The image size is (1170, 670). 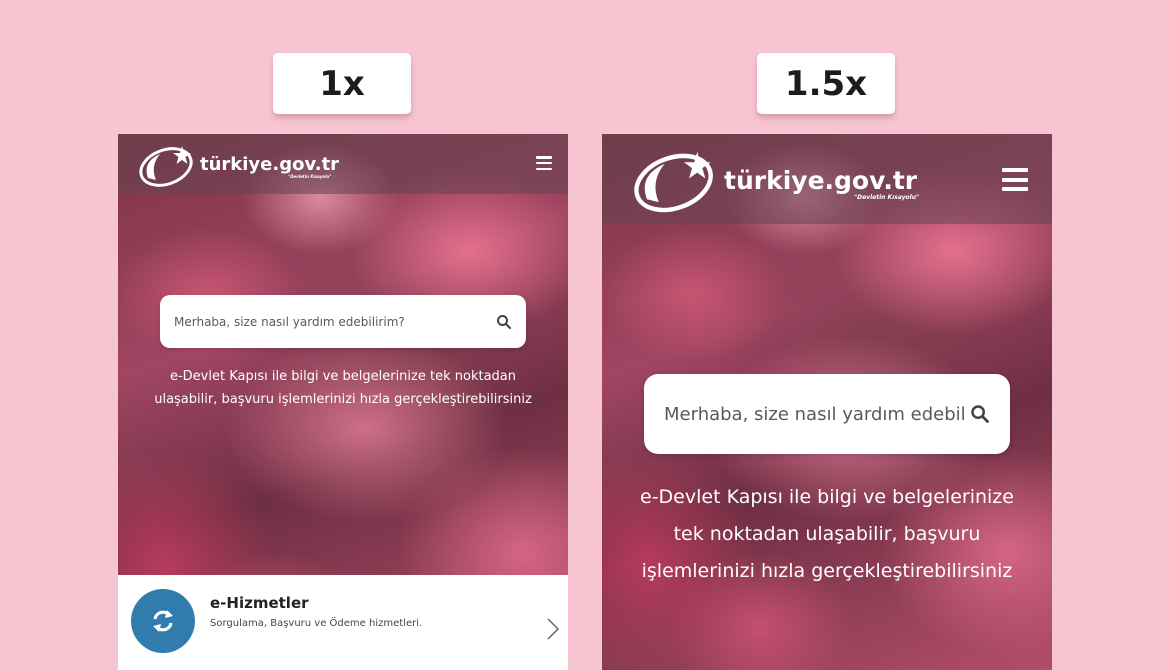 What do you see at coordinates (826, 83) in the screenshot?
I see `zoom-label-1-5x: 1.5x` at bounding box center [826, 83].